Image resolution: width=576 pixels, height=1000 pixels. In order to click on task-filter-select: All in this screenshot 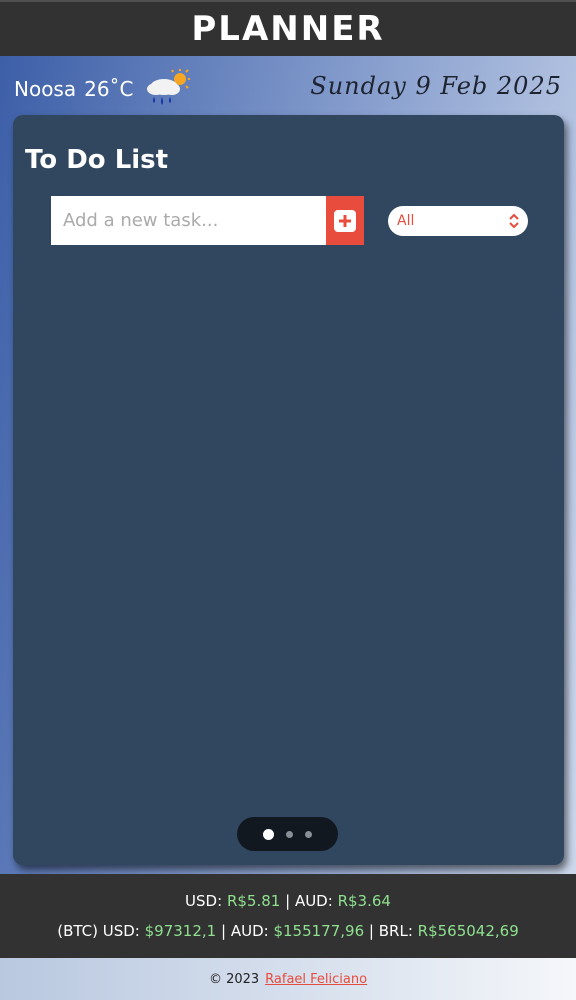, I will do `click(458, 221)`.